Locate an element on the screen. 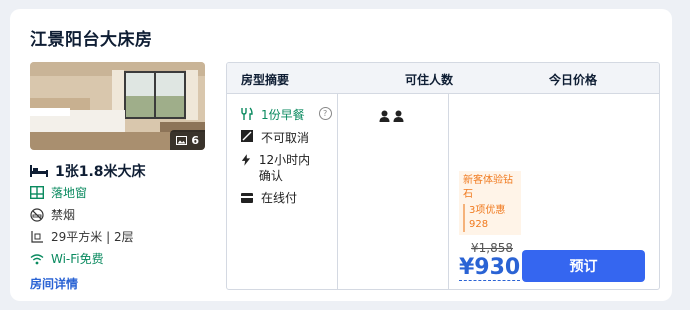 This screenshot has height=310, width=690. feature-no-smoking: 禁烟 is located at coordinates (52, 214).